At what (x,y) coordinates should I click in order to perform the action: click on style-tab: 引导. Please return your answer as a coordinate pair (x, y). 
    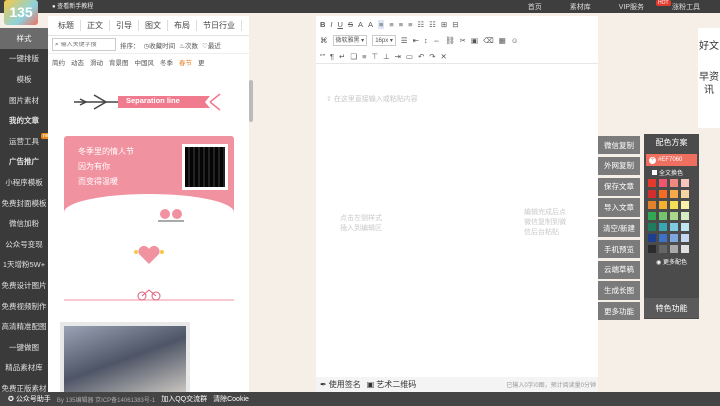
    Looking at the image, I should click on (124, 25).